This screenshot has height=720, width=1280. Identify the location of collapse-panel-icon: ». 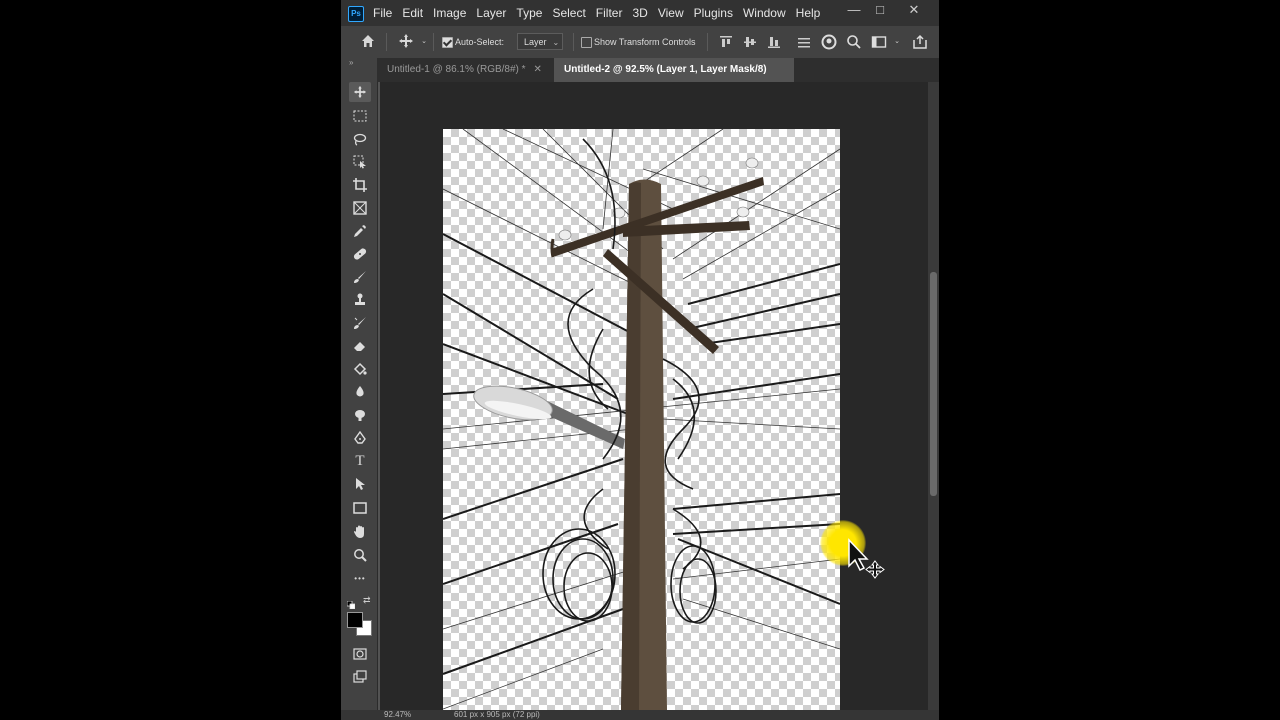
(351, 62).